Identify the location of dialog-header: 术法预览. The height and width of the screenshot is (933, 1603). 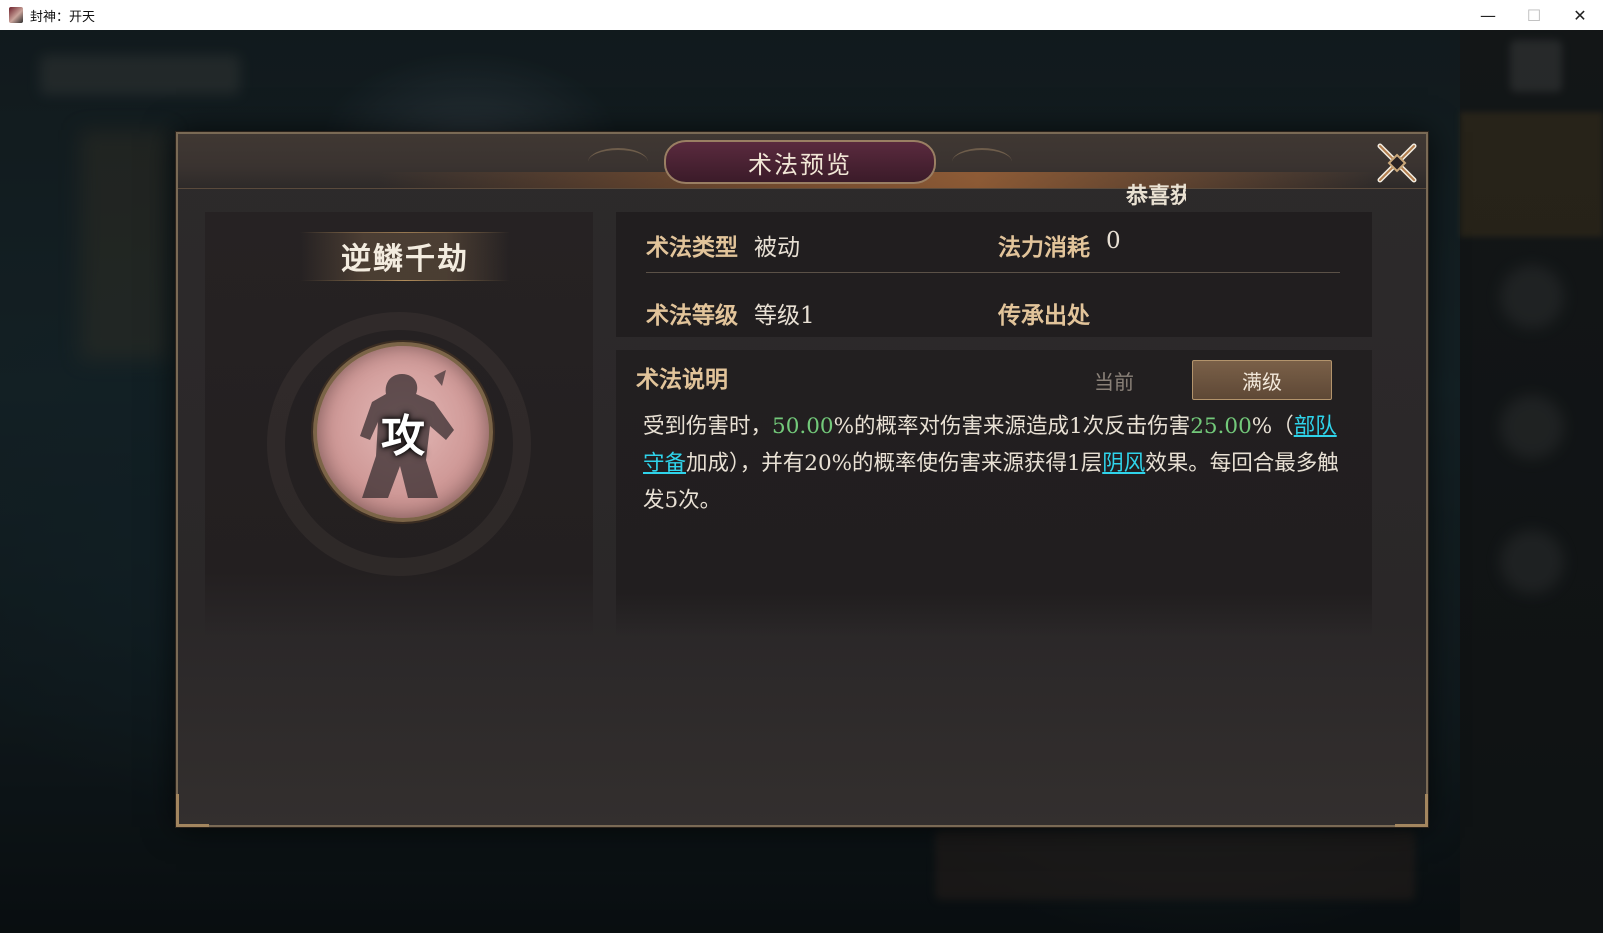
(802, 161).